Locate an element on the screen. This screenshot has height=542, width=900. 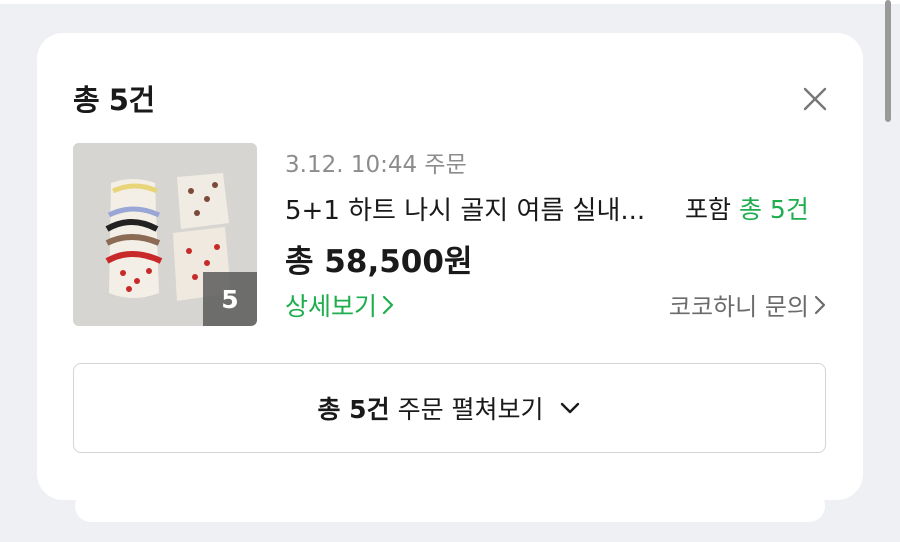
inquiry-link-label: 코코하니 문의 is located at coordinates (738, 307).